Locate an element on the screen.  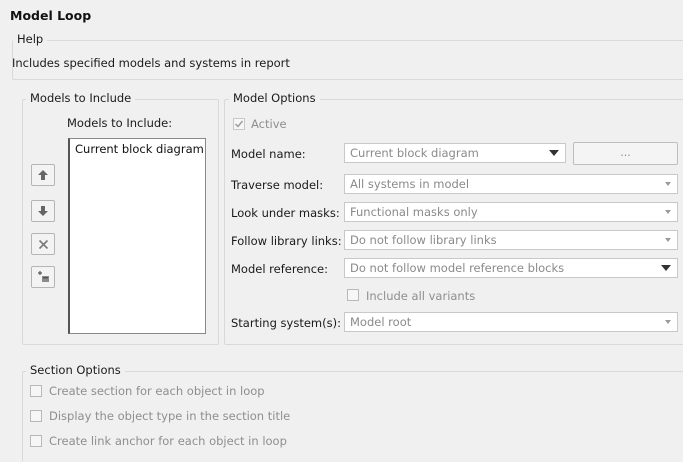
starting-system-combo: Model root is located at coordinates (511, 322).